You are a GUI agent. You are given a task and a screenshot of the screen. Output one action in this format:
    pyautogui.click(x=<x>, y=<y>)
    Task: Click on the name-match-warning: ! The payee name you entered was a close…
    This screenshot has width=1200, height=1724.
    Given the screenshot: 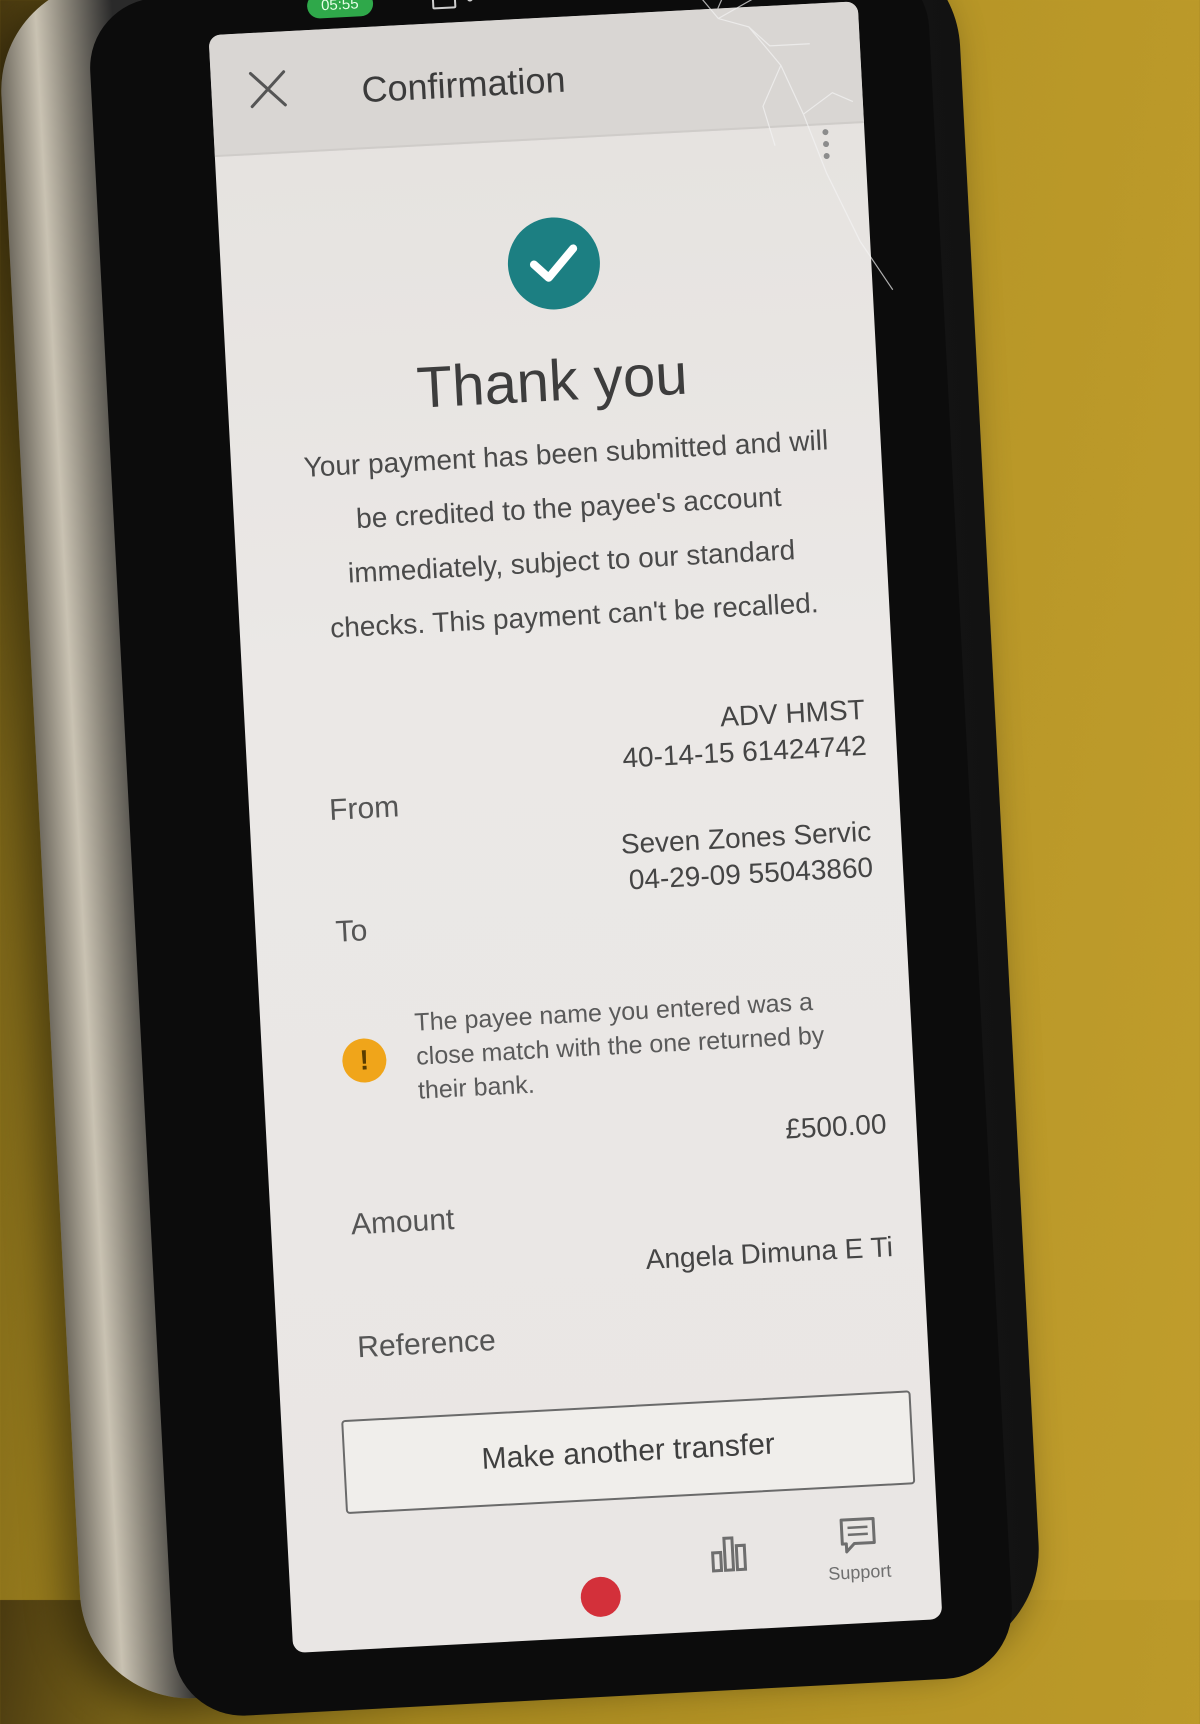 What is the action you would take?
    pyautogui.click(x=607, y=1051)
    